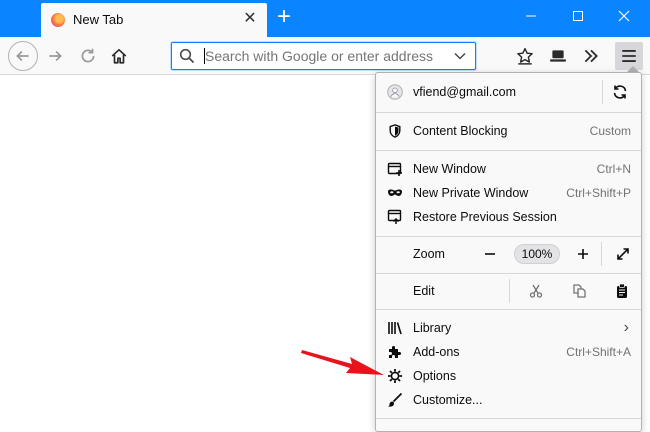  I want to click on menu-item-restore-session: Restore Previous Session, so click(508, 217).